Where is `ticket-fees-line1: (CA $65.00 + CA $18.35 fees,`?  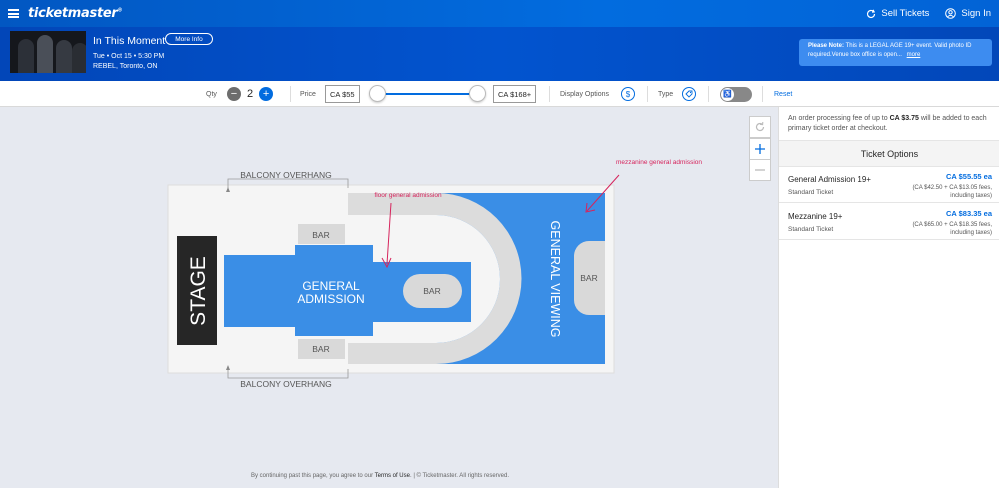
ticket-fees-line1: (CA $65.00 + CA $18.35 fees, is located at coordinates (952, 225).